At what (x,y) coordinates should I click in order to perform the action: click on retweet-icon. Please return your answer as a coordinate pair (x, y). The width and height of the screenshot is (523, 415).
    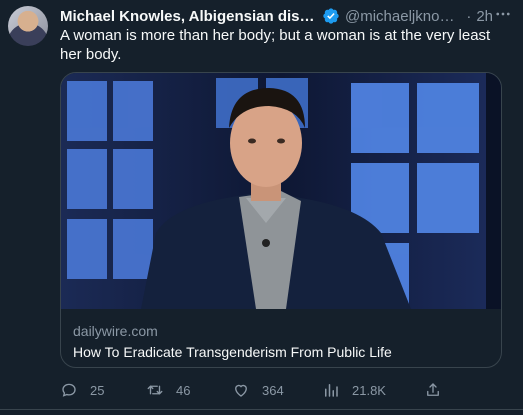
    Looking at the image, I should click on (155, 390).